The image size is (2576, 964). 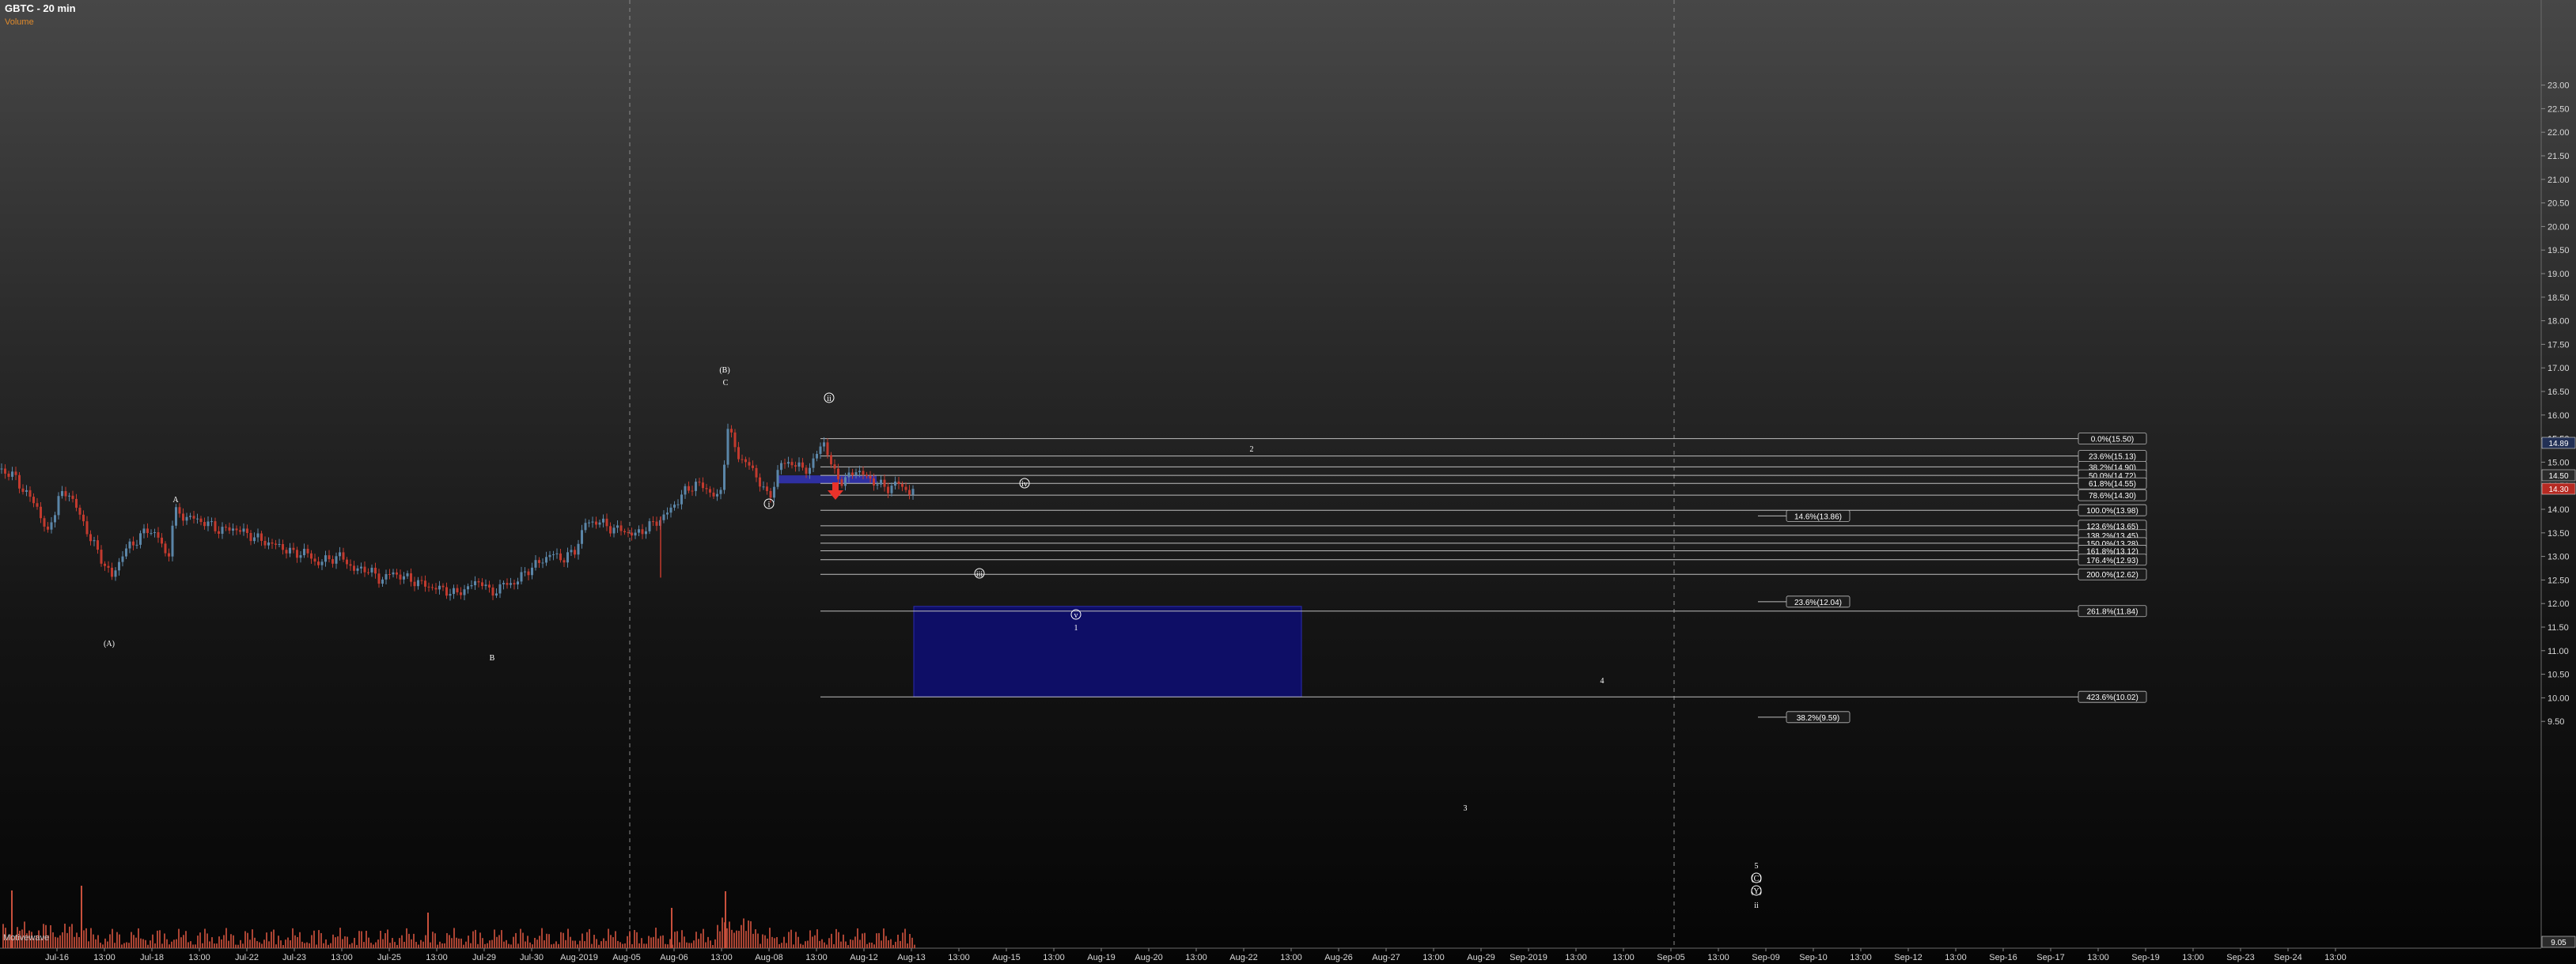 I want to click on x-tick-label: Aug-22, so click(x=1243, y=957).